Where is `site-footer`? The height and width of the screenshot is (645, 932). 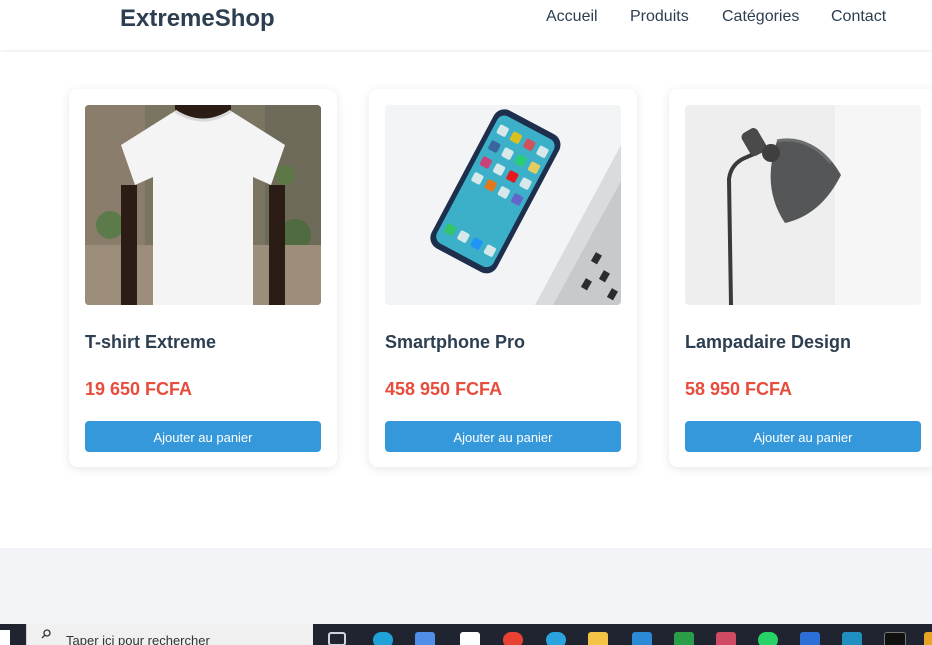 site-footer is located at coordinates (466, 586).